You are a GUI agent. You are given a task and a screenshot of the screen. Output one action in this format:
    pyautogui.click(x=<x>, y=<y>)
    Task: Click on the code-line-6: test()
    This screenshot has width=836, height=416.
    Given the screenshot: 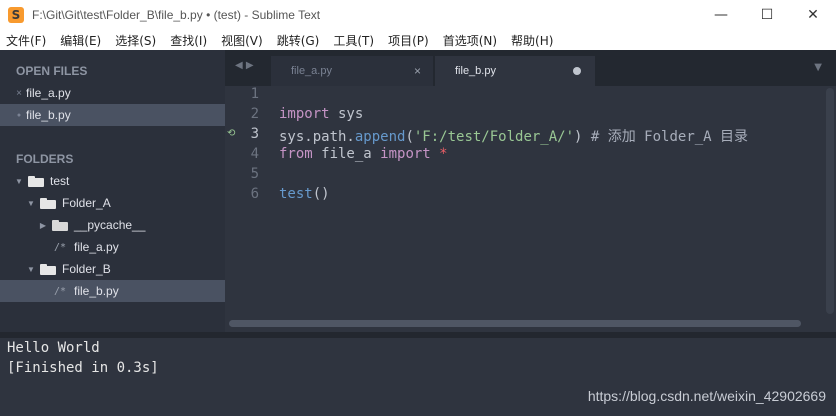 What is the action you would take?
    pyautogui.click(x=304, y=194)
    